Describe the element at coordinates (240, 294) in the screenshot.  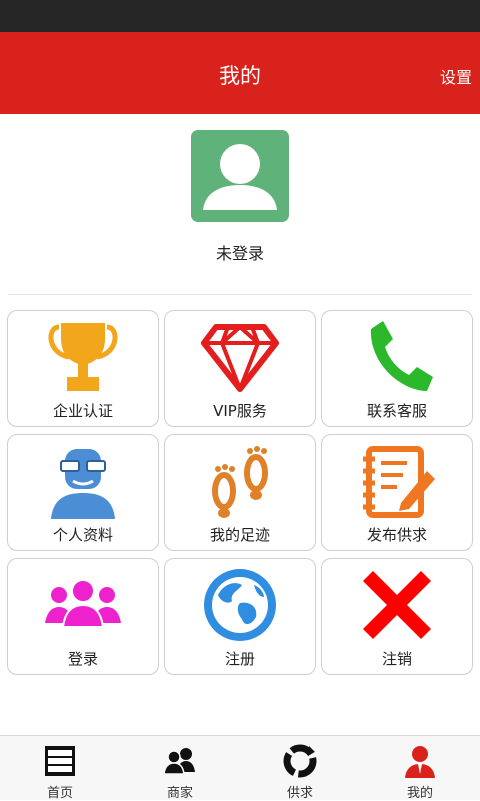
I see `divider` at that location.